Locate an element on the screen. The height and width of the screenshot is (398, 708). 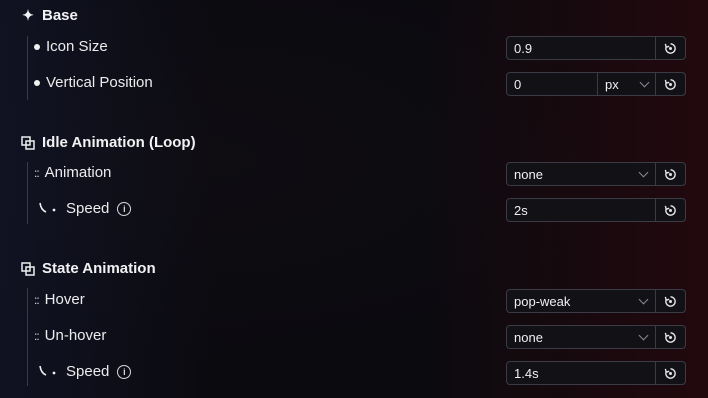
row-hover: :: Hover pop-weak is located at coordinates (354, 301).